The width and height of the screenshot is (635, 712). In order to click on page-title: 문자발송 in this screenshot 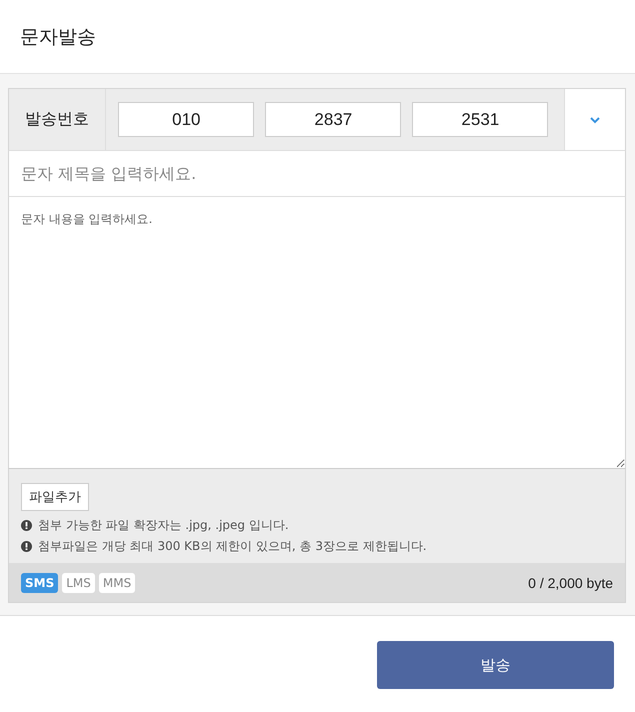, I will do `click(58, 37)`.